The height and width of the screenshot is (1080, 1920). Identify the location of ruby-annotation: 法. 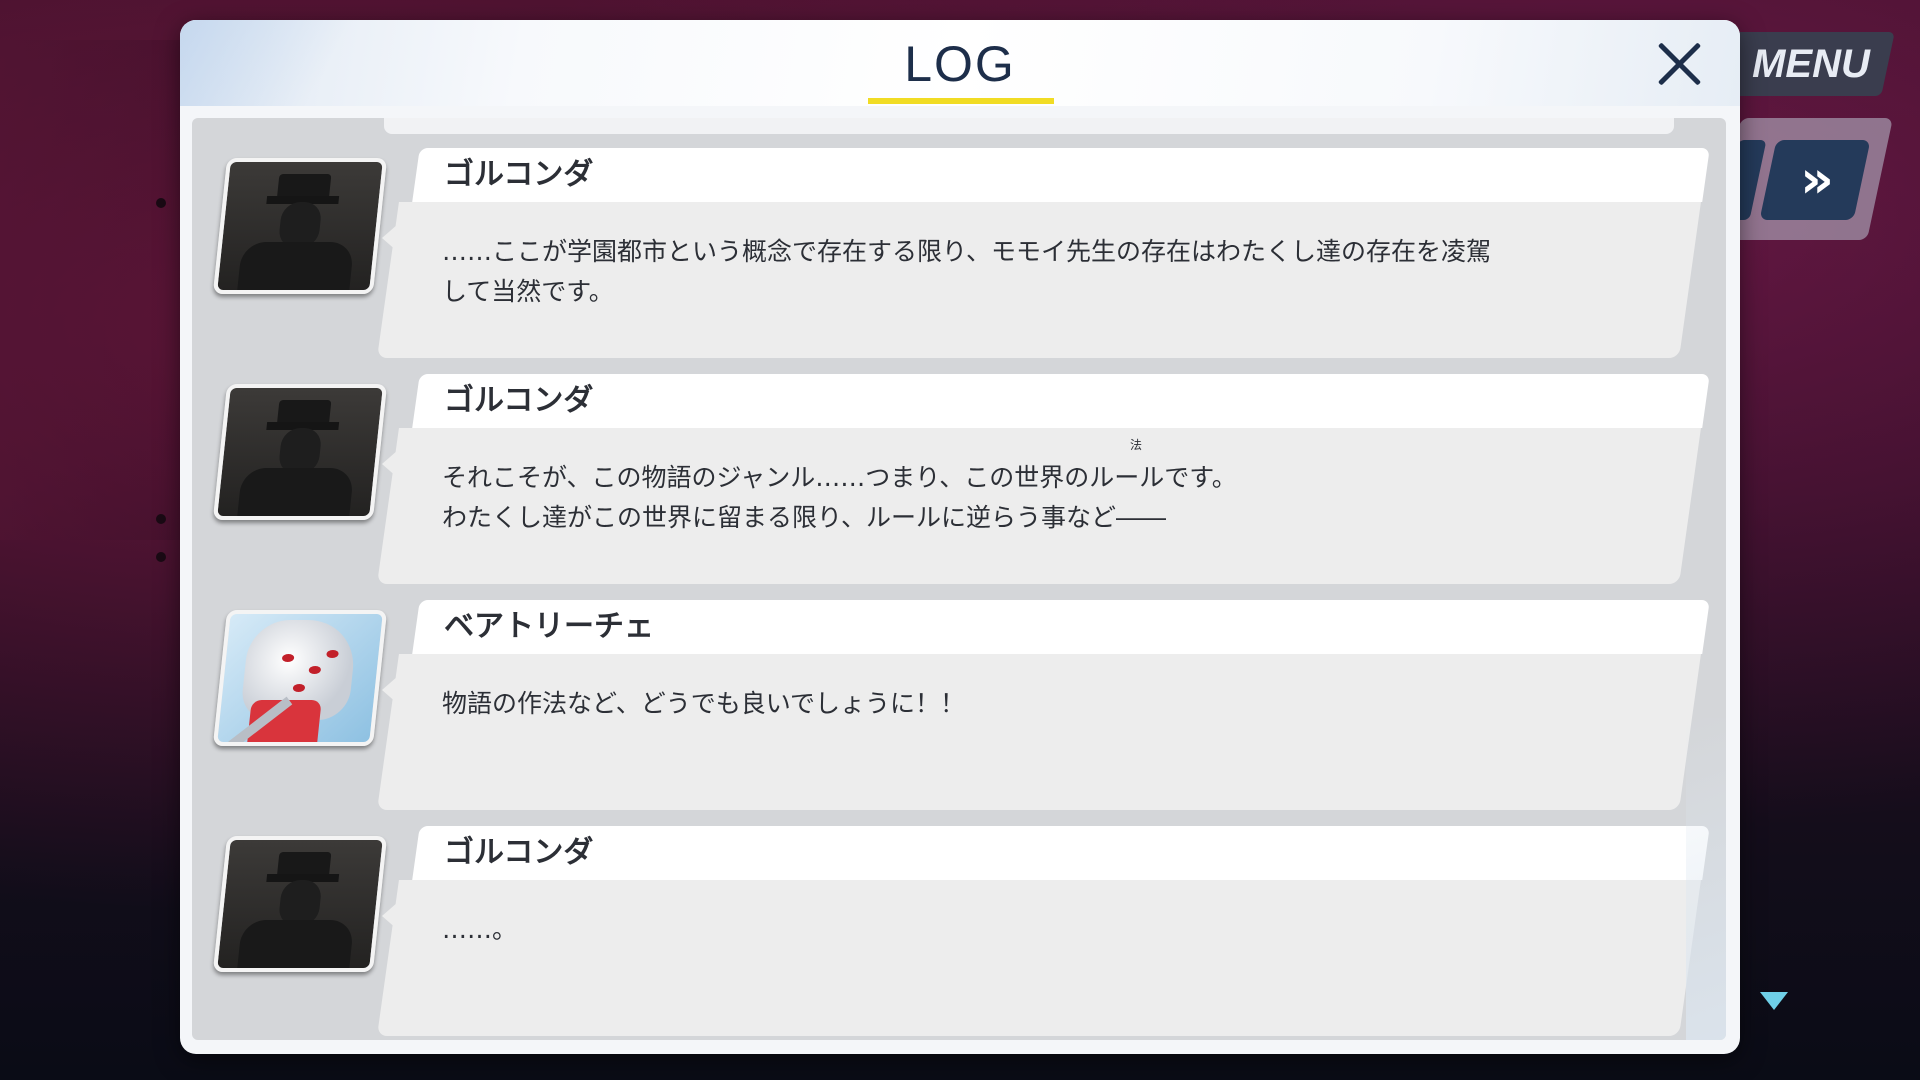
(1136, 445).